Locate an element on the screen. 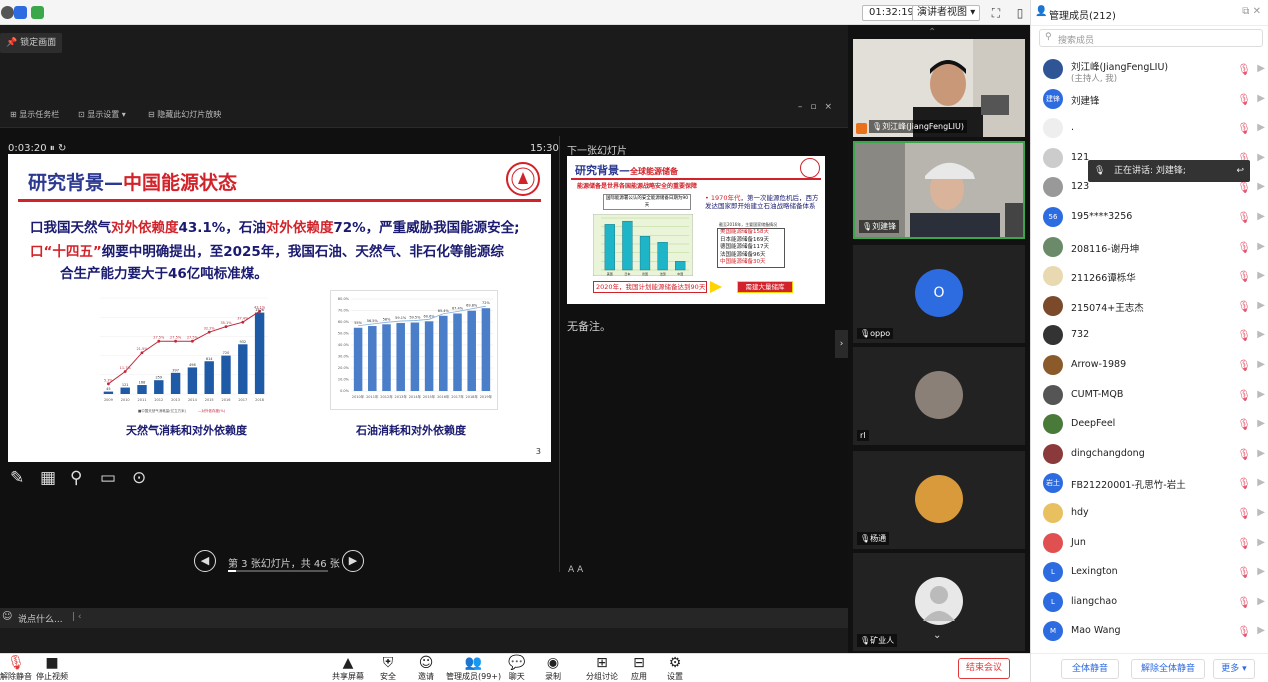 This screenshot has width=1268, height=682. layout-icon: ▯ is located at coordinates (1020, 13).